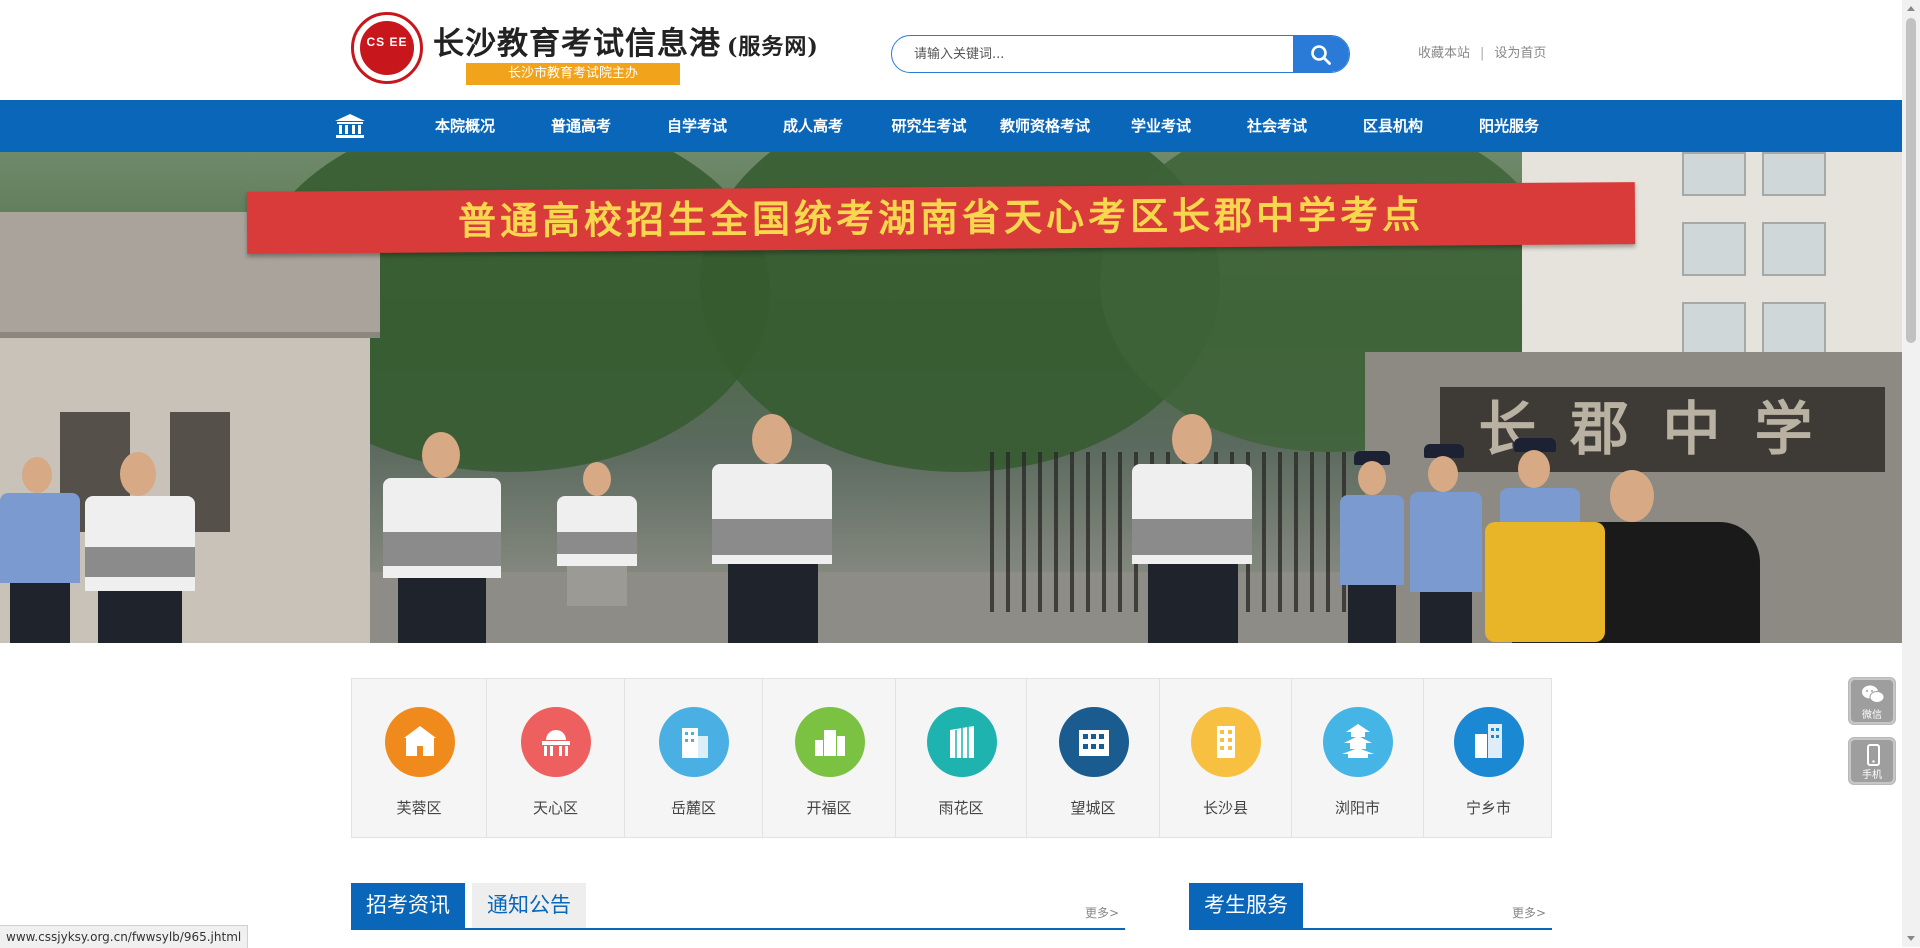 The width and height of the screenshot is (1920, 948). I want to click on red-banner: 普通高校招生全国统考湖南省天心考区长郡中学考点, so click(941, 218).